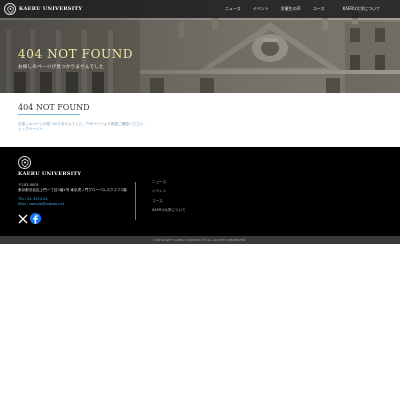 The width and height of the screenshot is (400, 400). What do you see at coordinates (291, 9) in the screenshot?
I see `nav-voices: 学業生の声` at bounding box center [291, 9].